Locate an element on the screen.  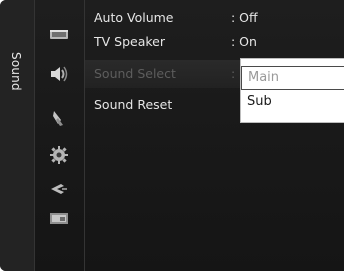
channel-icon is located at coordinates (59, 118).